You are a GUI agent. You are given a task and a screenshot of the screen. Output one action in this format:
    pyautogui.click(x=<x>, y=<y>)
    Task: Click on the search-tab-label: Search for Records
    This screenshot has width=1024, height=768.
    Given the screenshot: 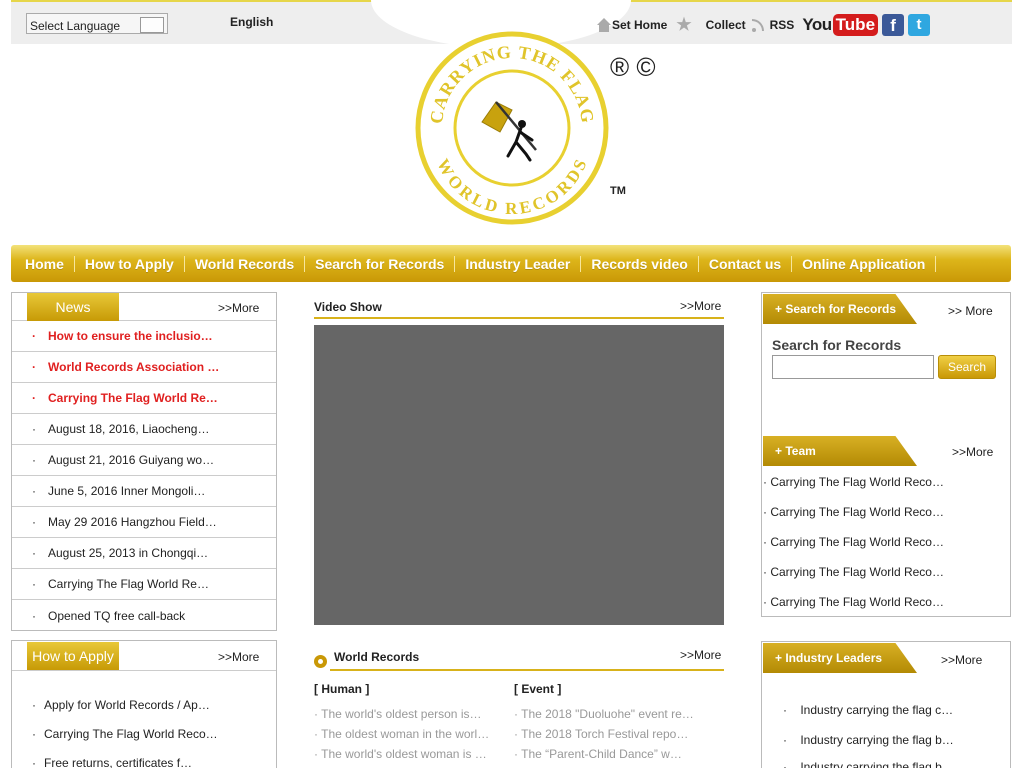 What is the action you would take?
    pyautogui.click(x=841, y=309)
    